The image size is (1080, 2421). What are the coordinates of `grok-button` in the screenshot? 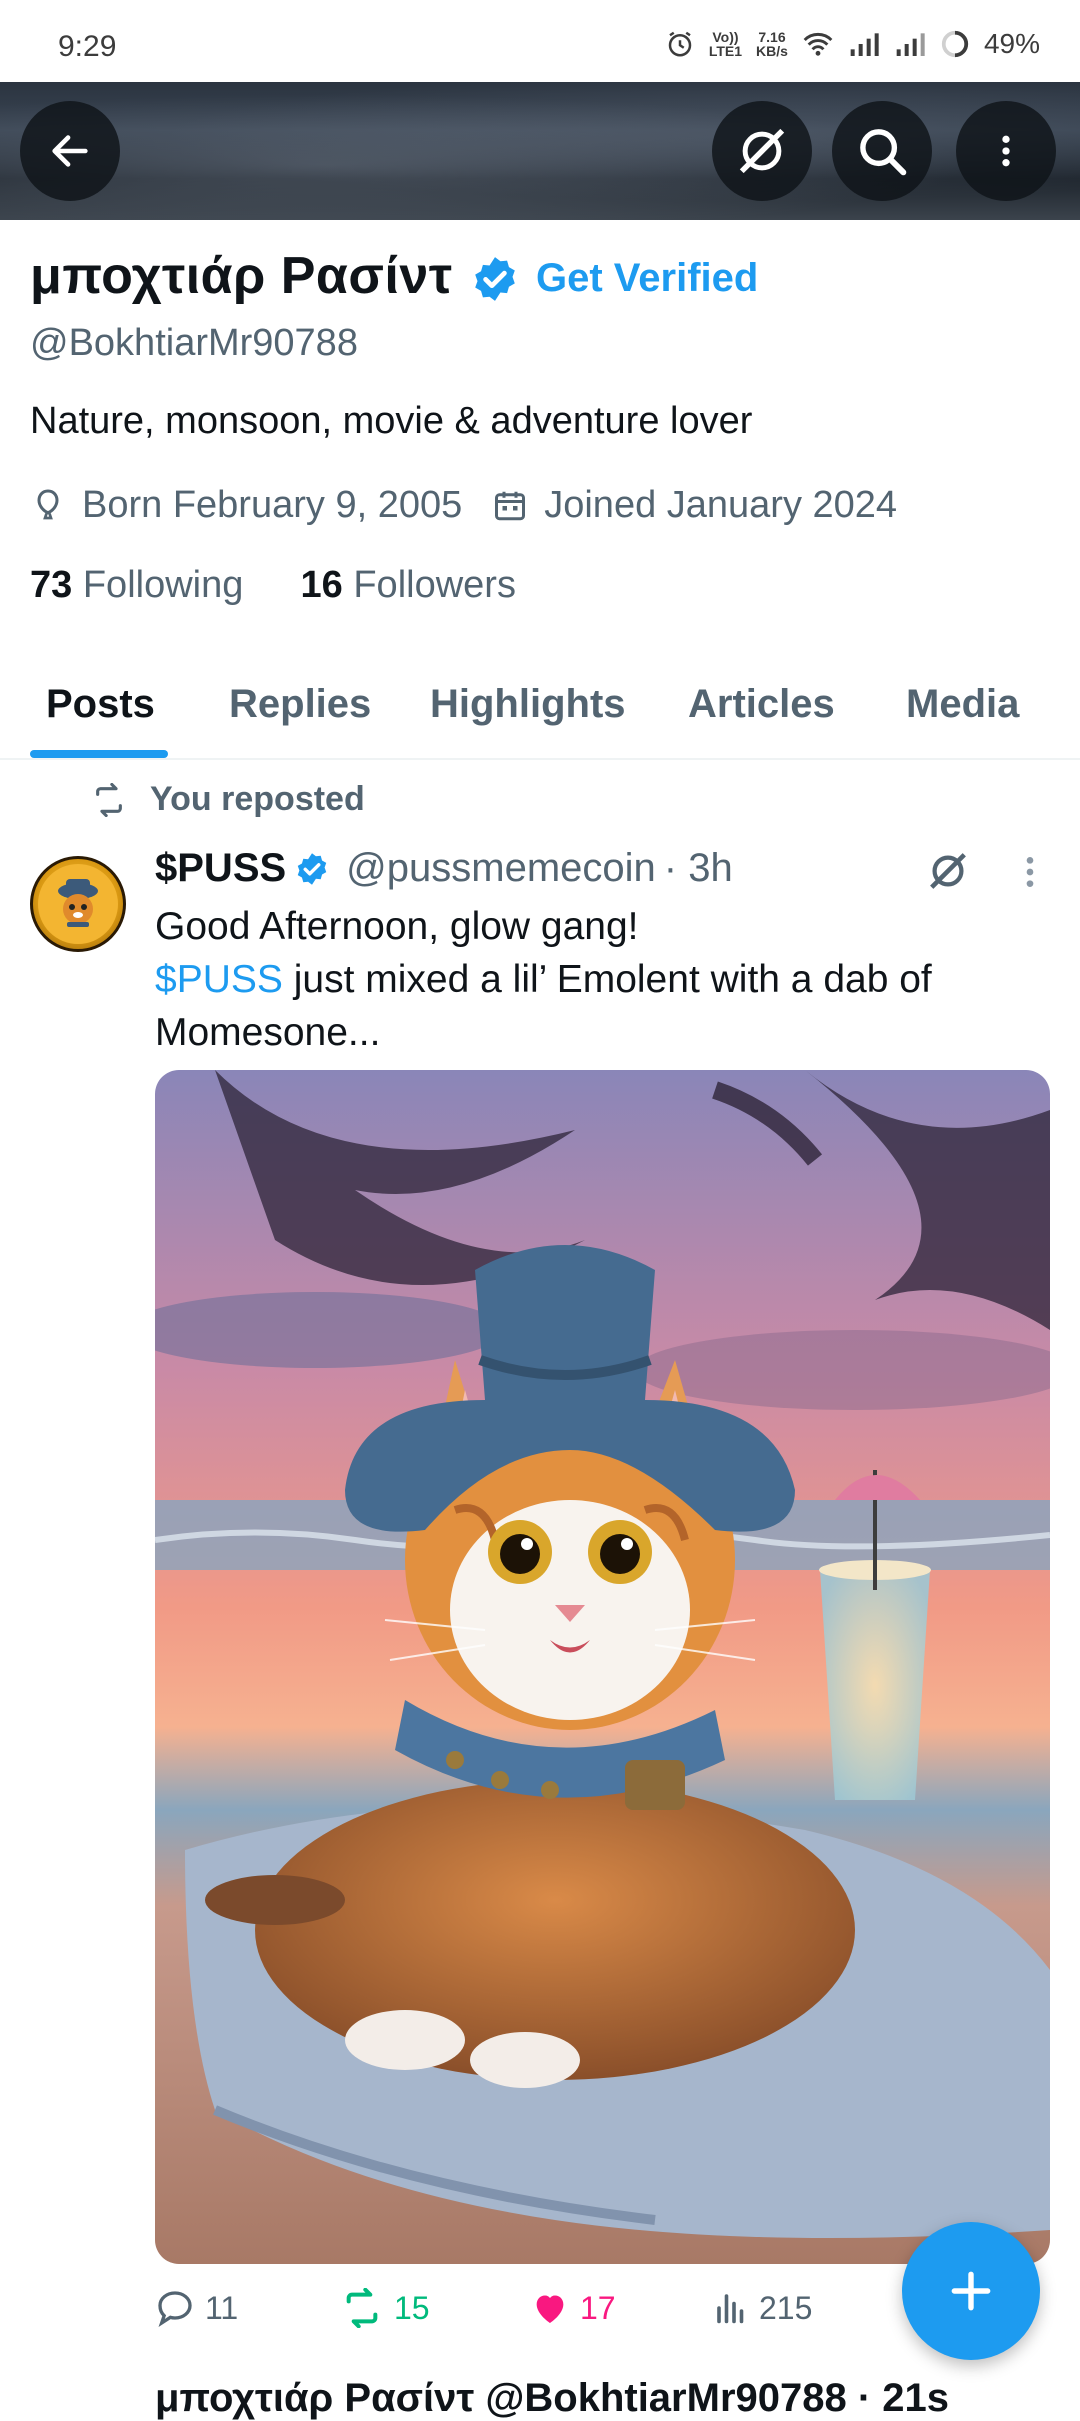 It's located at (762, 151).